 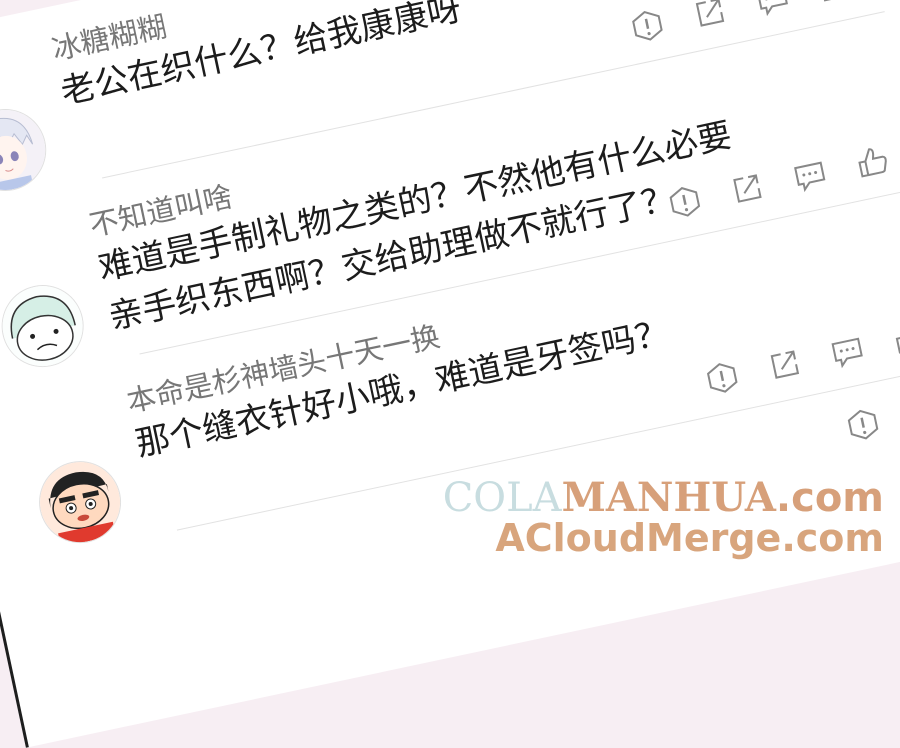 I want to click on watermark-acloudmerge: ACloudMerge.com, so click(x=689, y=538).